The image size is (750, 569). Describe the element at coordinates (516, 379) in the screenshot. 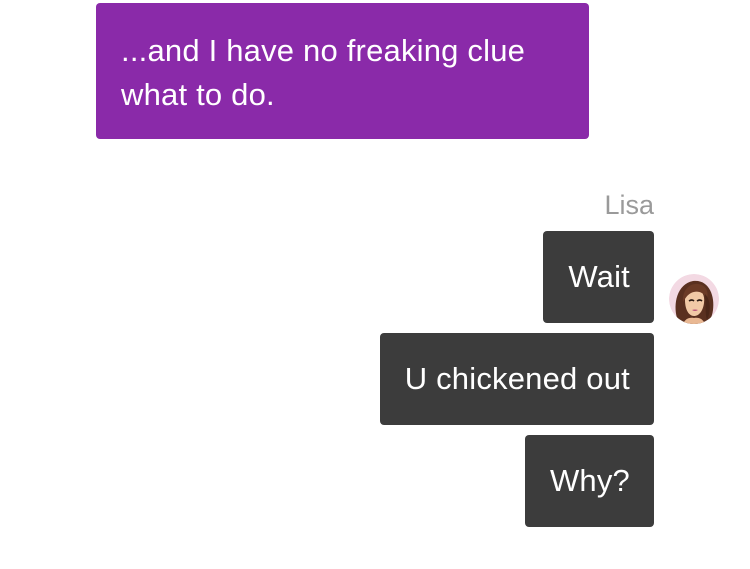

I see `received-message-bubble: U chickened out` at that location.